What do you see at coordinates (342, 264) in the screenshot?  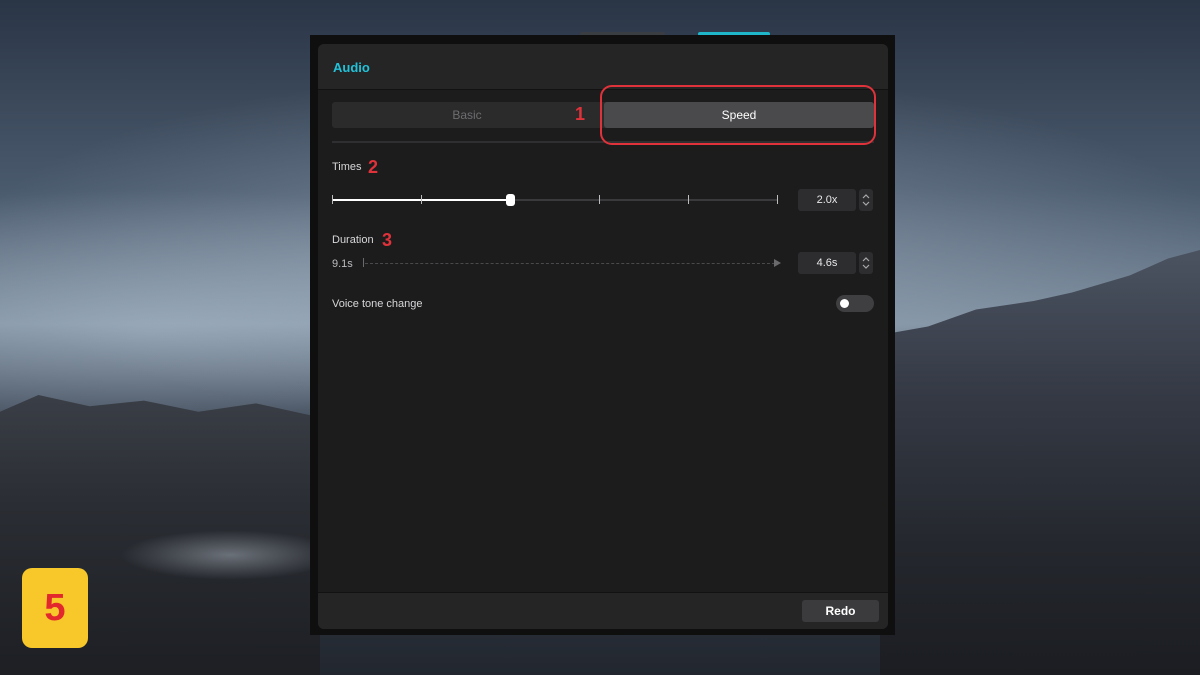 I see `duration-original-value: 9.1s` at bounding box center [342, 264].